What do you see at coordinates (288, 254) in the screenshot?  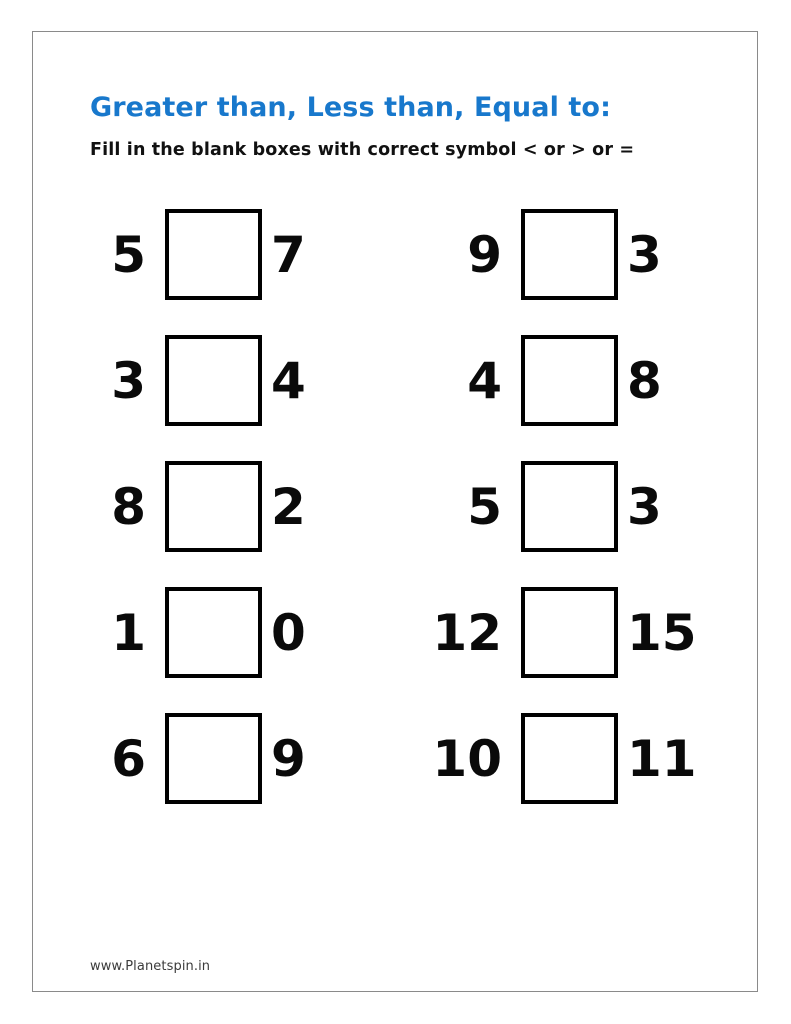 I see `right-operand: 7` at bounding box center [288, 254].